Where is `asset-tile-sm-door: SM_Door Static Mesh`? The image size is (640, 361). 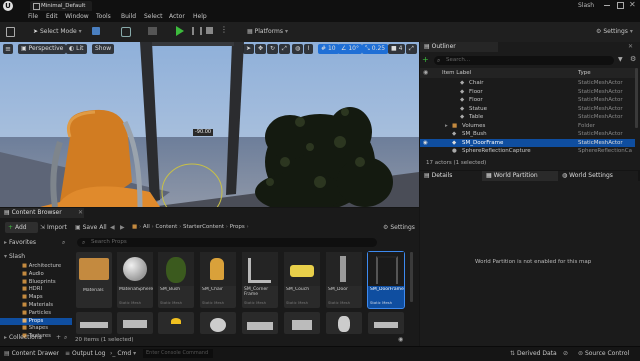
asset-tile-sm-door: SM_Door Static Mesh is located at coordinates (344, 280).